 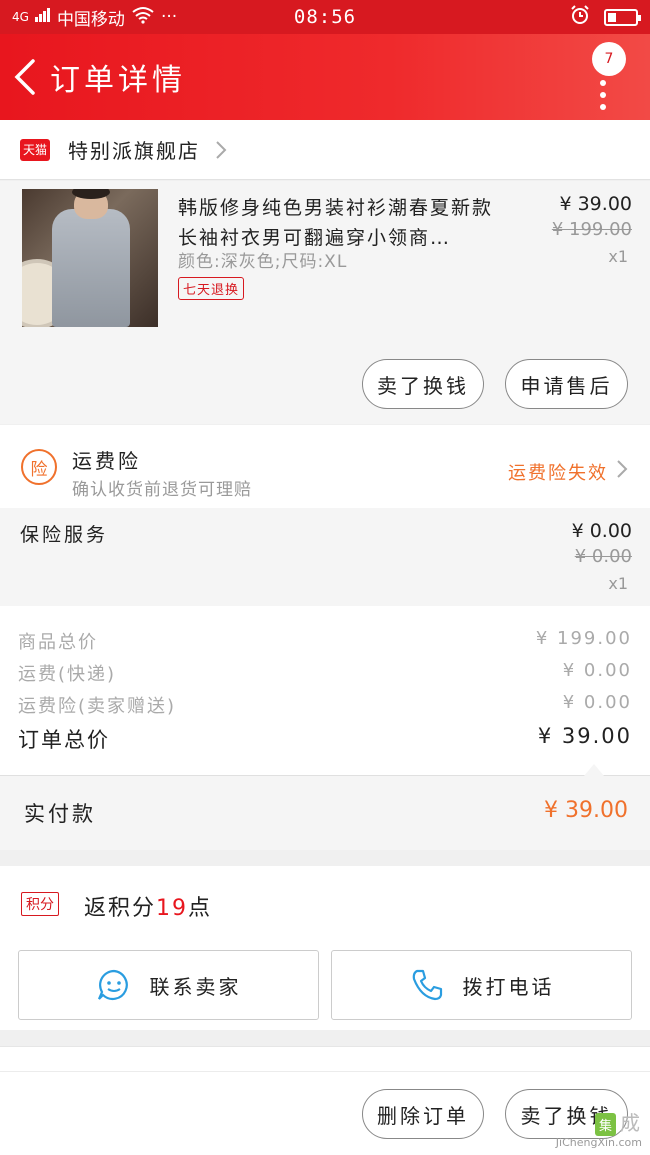 What do you see at coordinates (583, 638) in the screenshot?
I see `summary-value: ¥ 199.00` at bounding box center [583, 638].